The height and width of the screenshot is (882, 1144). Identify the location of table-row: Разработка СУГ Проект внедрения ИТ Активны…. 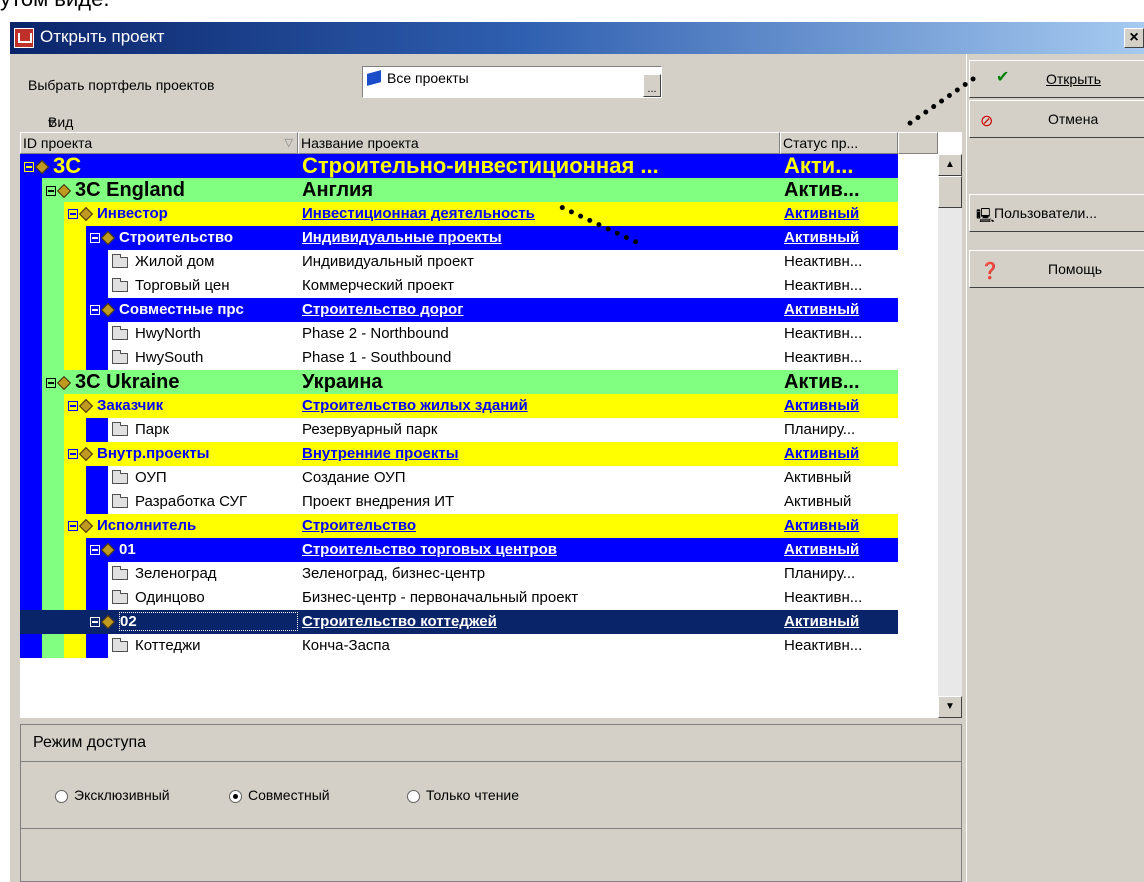
(459, 502).